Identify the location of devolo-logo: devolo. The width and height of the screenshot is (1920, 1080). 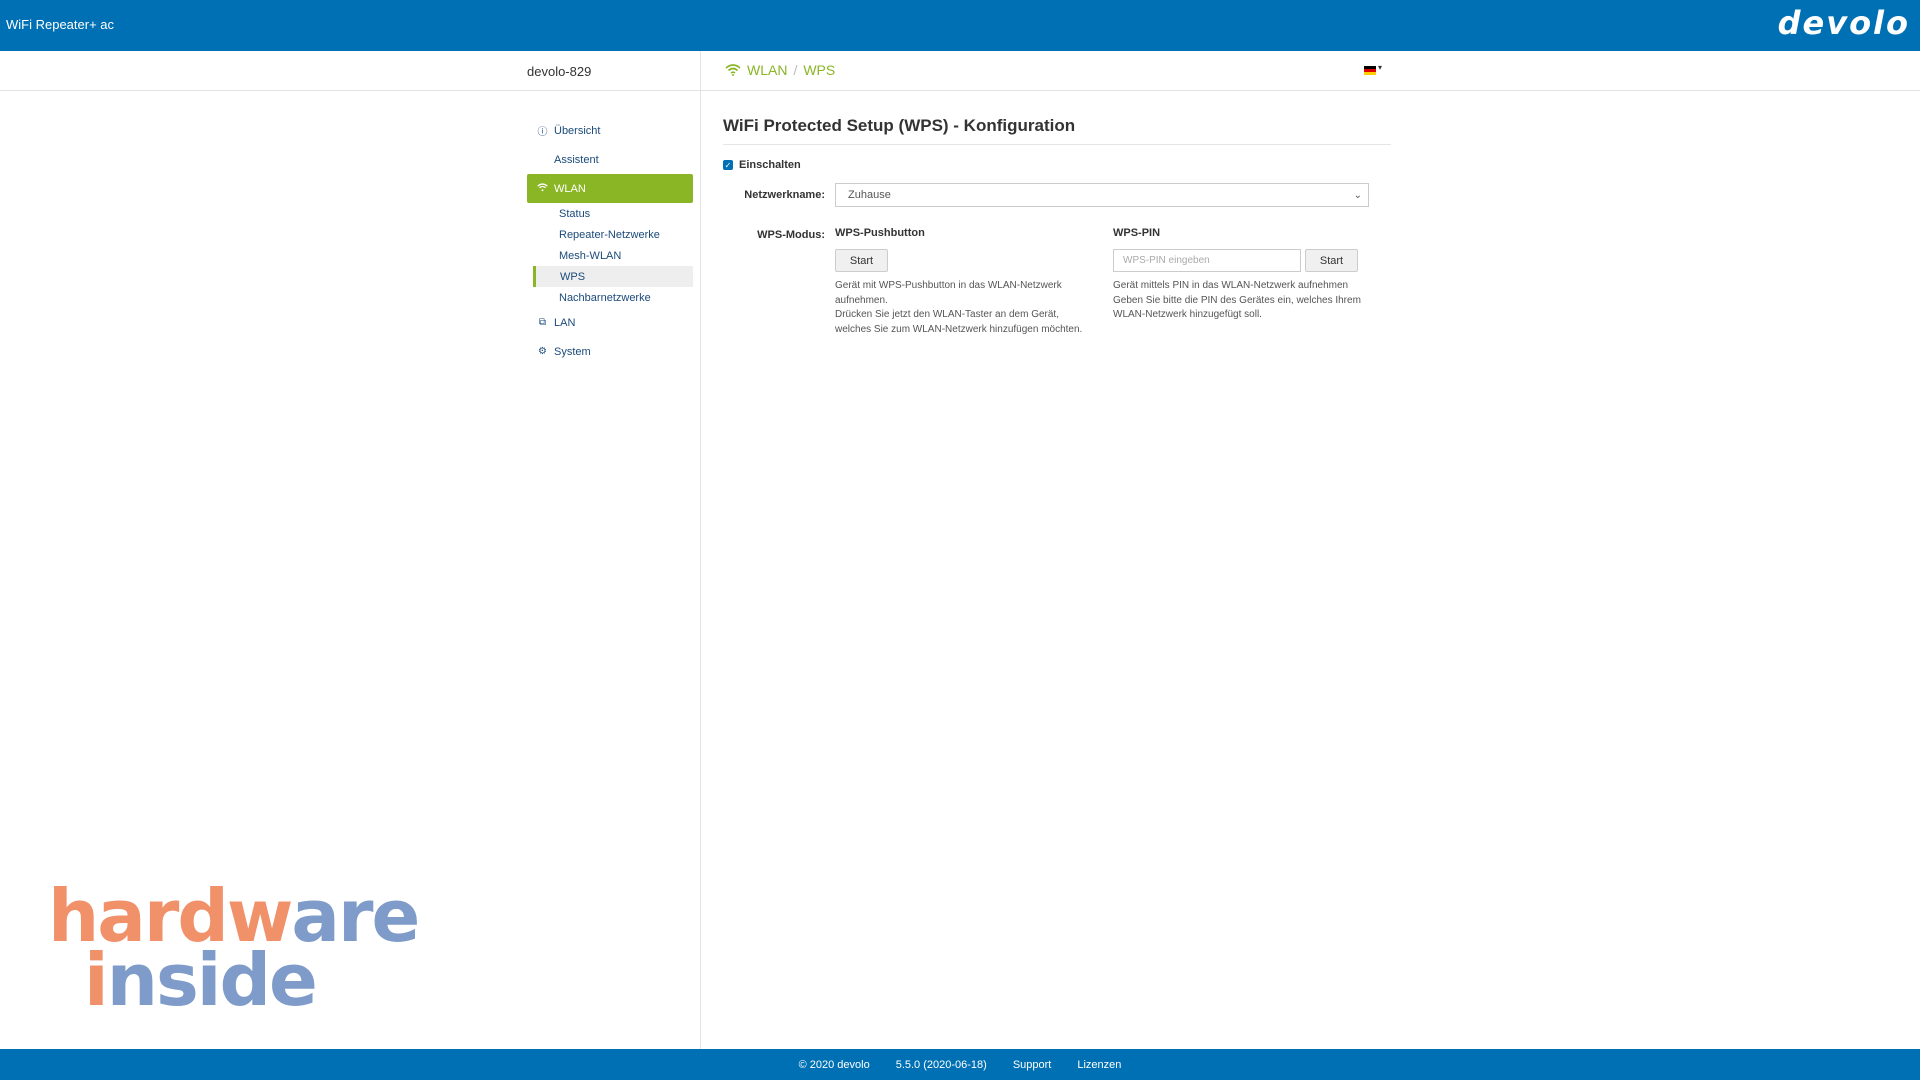
(1844, 23).